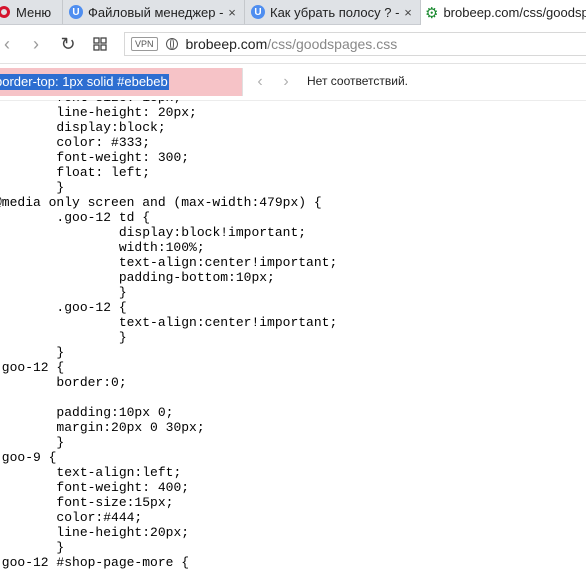 This screenshot has width=586, height=580. Describe the element at coordinates (144, 44) in the screenshot. I see `vpn-badge: VPN` at that location.